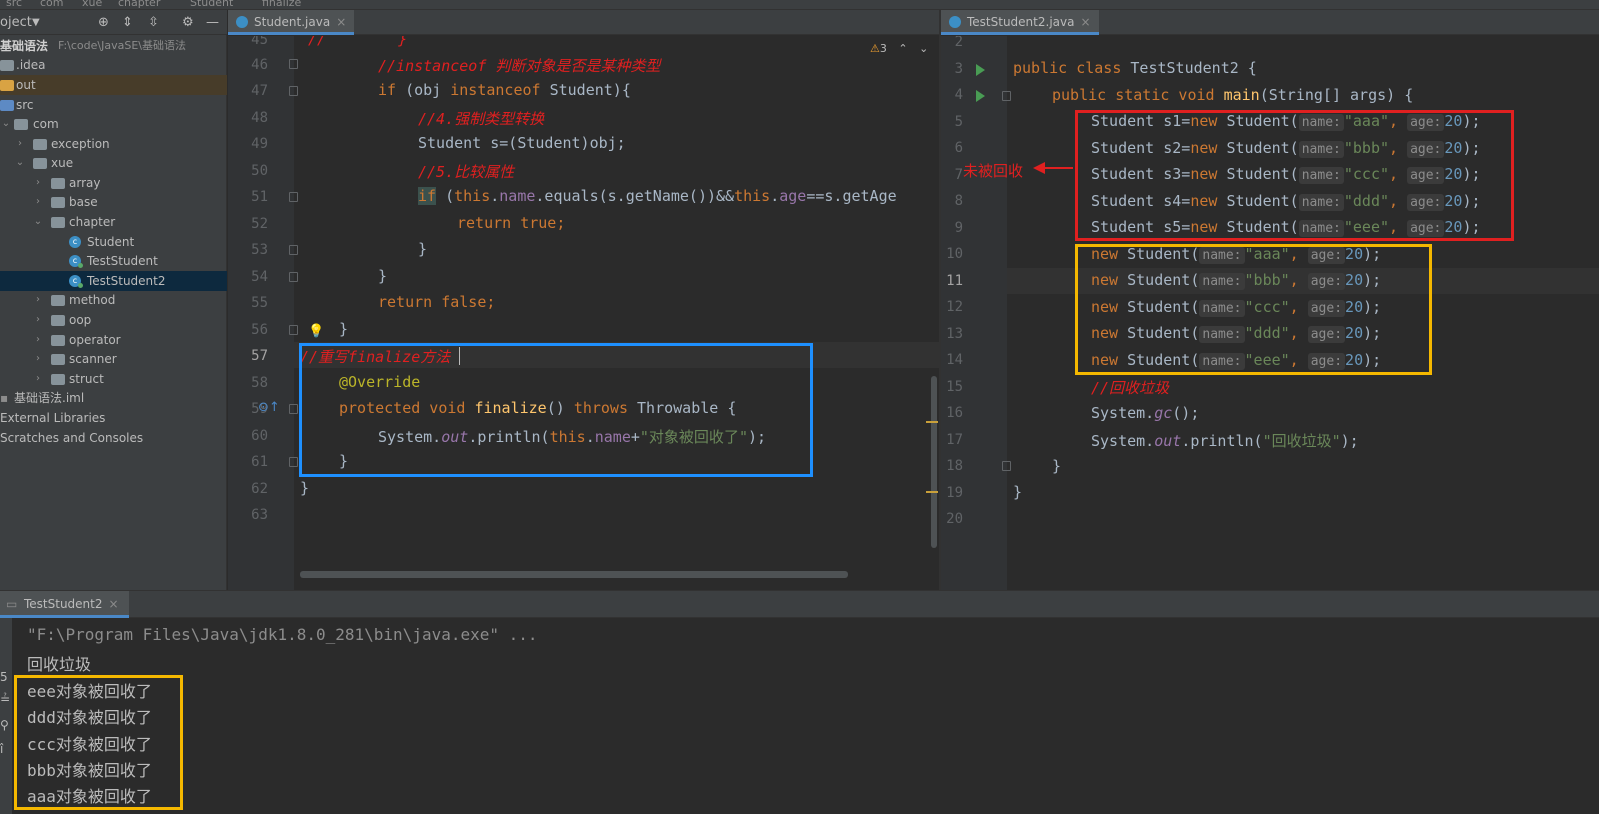 Image resolution: width=1599 pixels, height=814 pixels. Describe the element at coordinates (4, 398) in the screenshot. I see `module-file-icon: ▪` at that location.